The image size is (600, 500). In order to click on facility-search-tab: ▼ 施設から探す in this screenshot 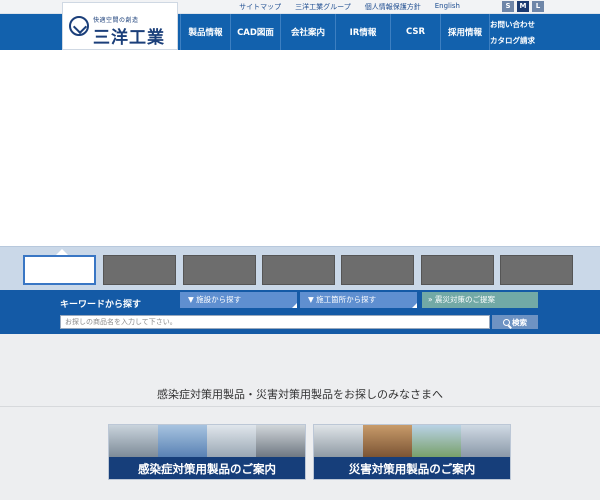, I will do `click(238, 300)`.